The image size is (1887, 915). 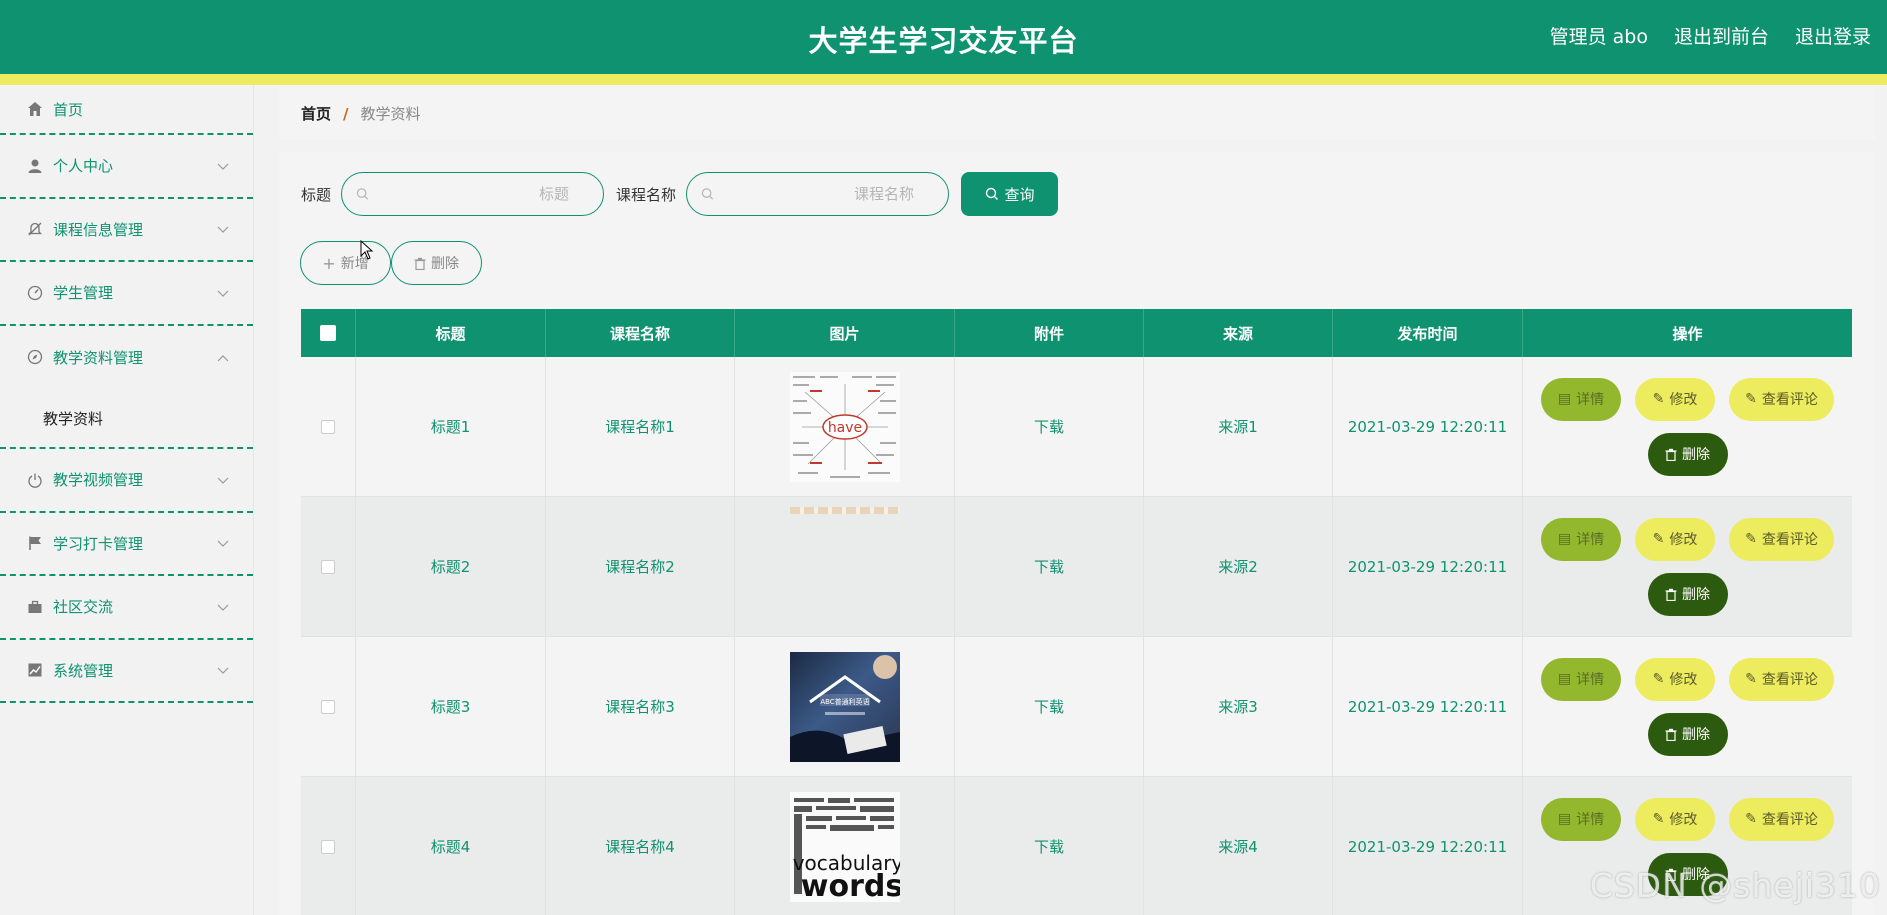 I want to click on row-source: 来源1, so click(x=1238, y=426).